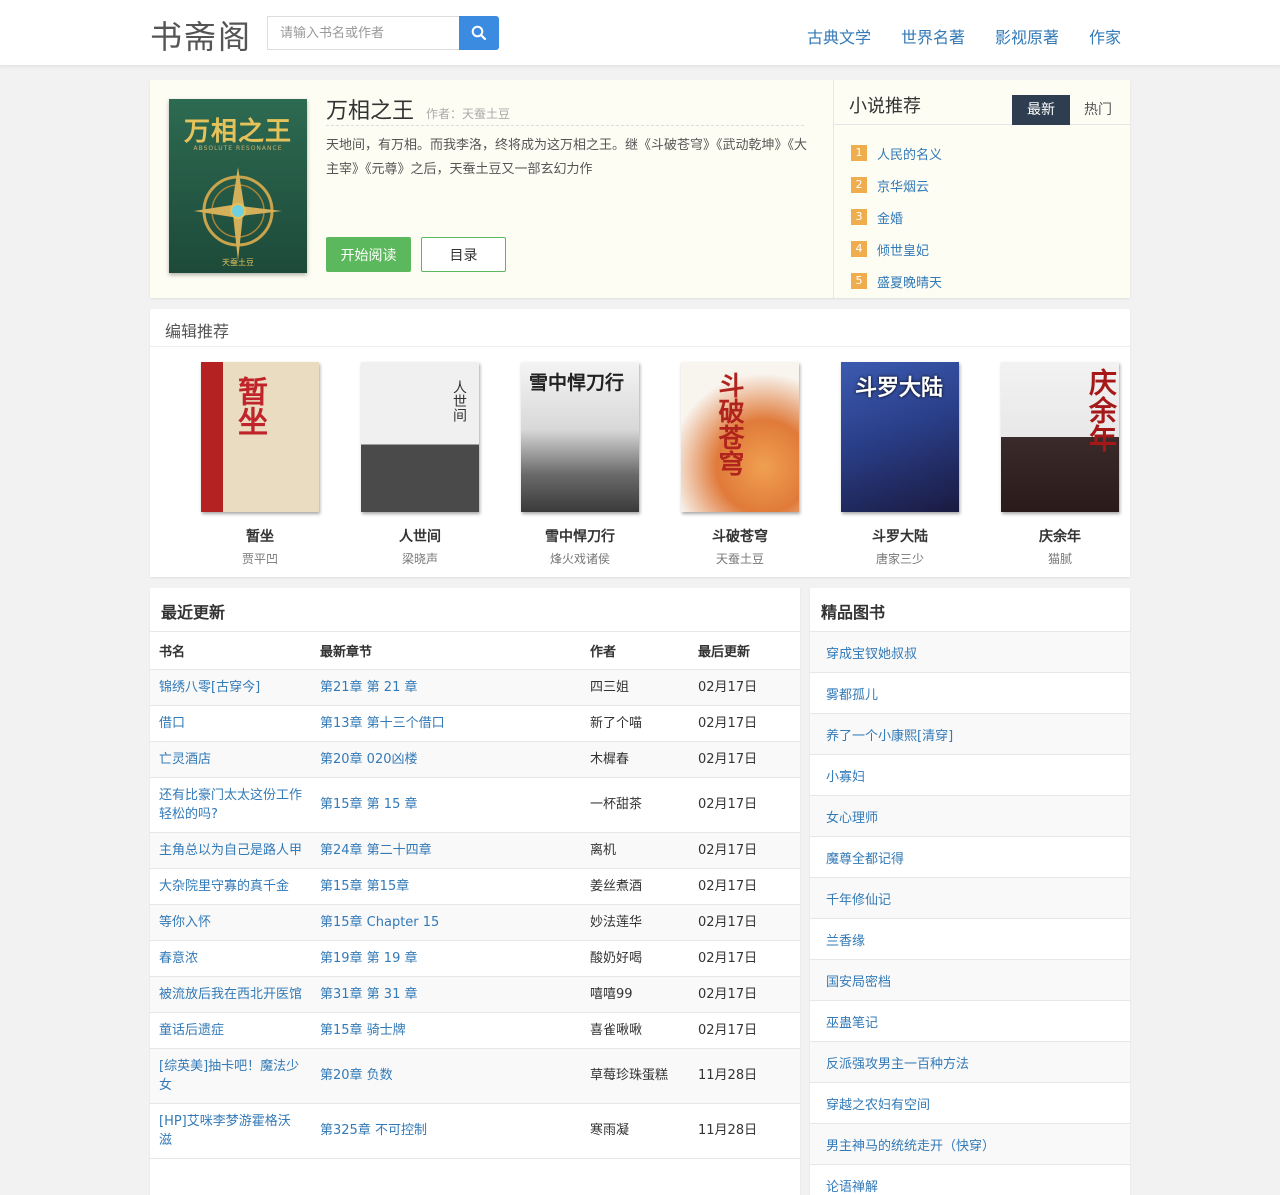 The width and height of the screenshot is (1280, 1195). I want to click on table-of-contents-button: 目录, so click(463, 254).